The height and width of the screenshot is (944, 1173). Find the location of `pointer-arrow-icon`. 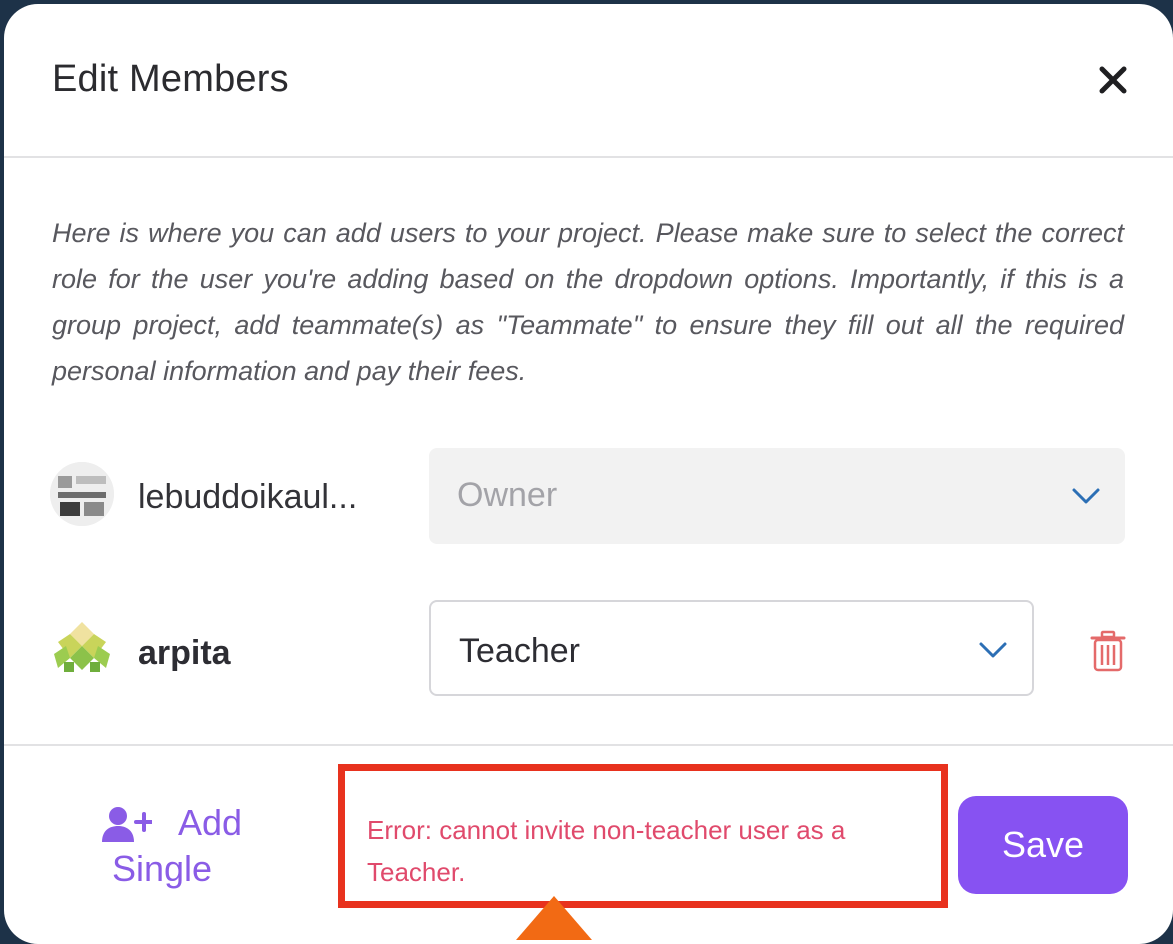

pointer-arrow-icon is located at coordinates (554, 918).